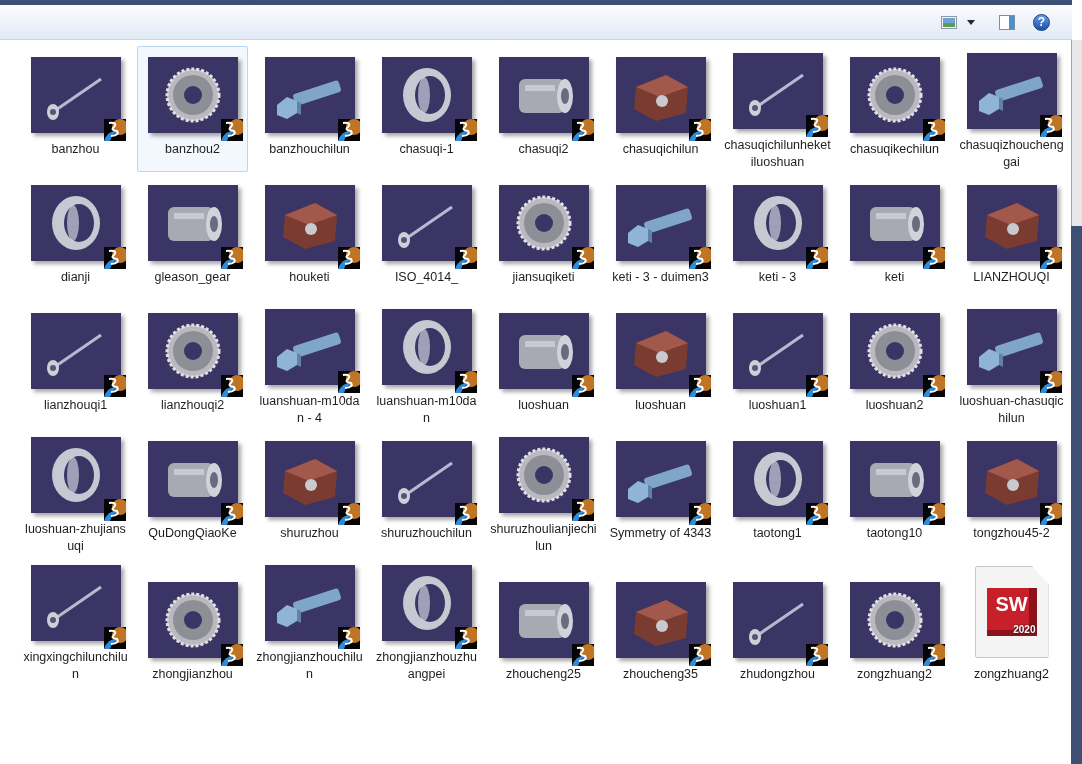 The image size is (1082, 764). What do you see at coordinates (543, 538) in the screenshot?
I see `file-name: shuruzhoulianjiechilun` at bounding box center [543, 538].